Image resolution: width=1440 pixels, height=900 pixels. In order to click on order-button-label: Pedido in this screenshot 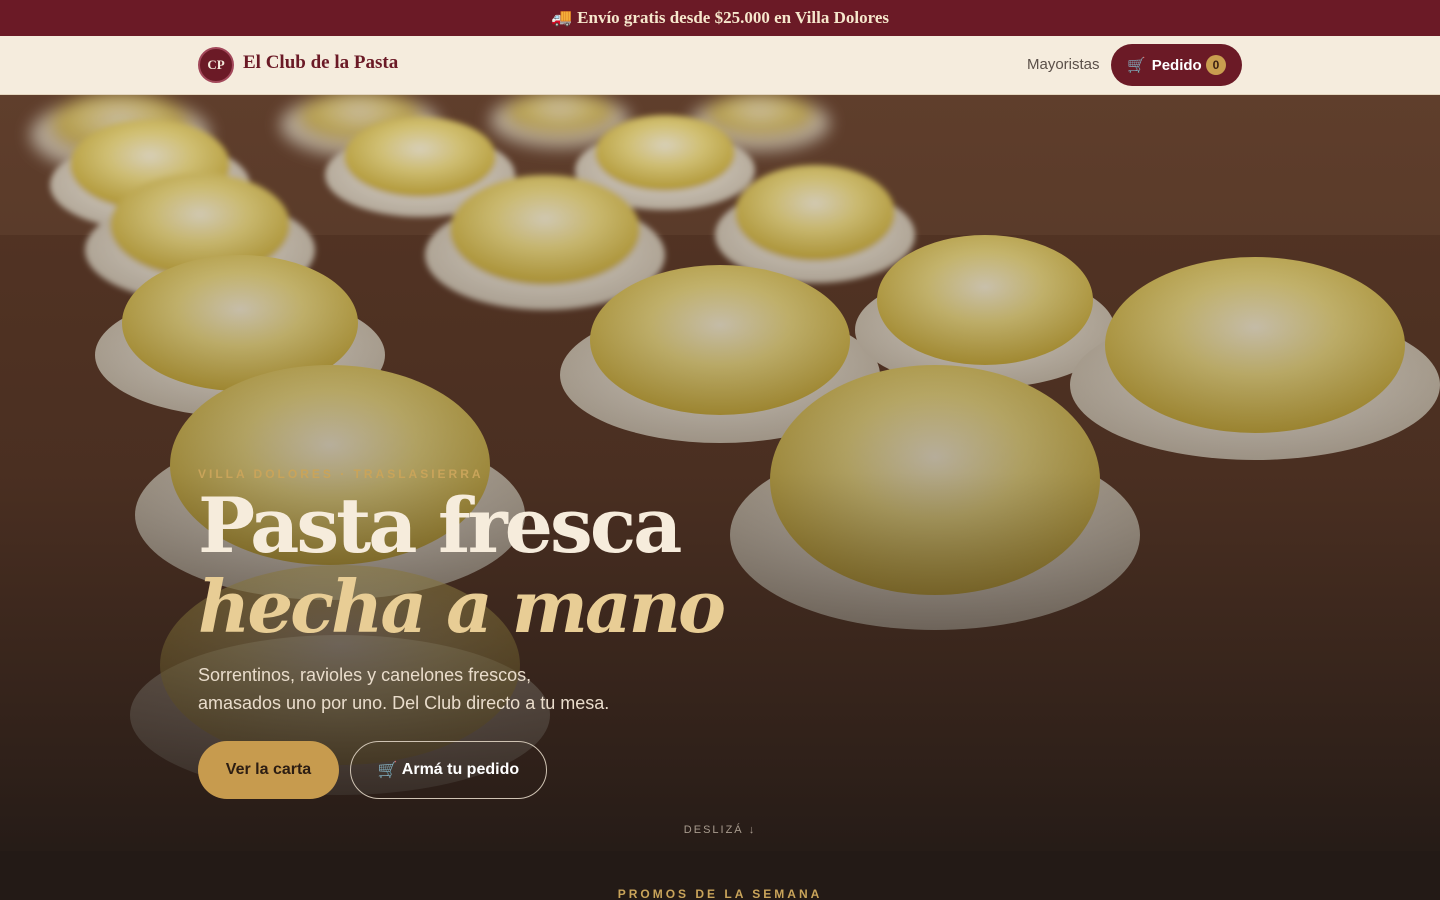, I will do `click(1176, 65)`.